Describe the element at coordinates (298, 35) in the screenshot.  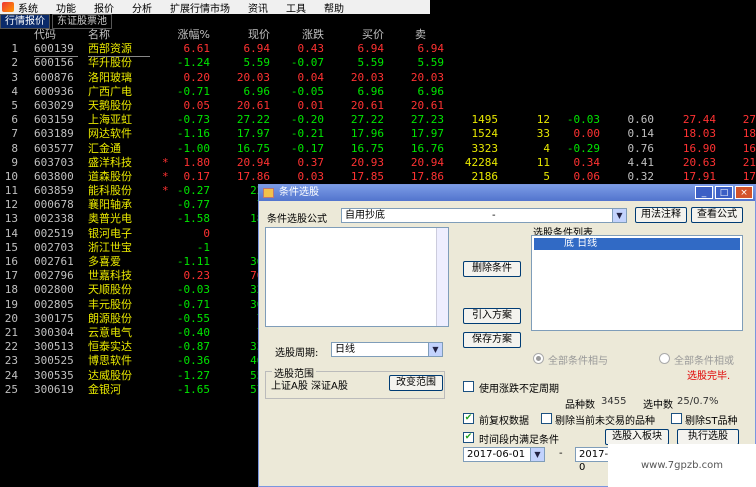
I see `col-change: 涨跌` at that location.